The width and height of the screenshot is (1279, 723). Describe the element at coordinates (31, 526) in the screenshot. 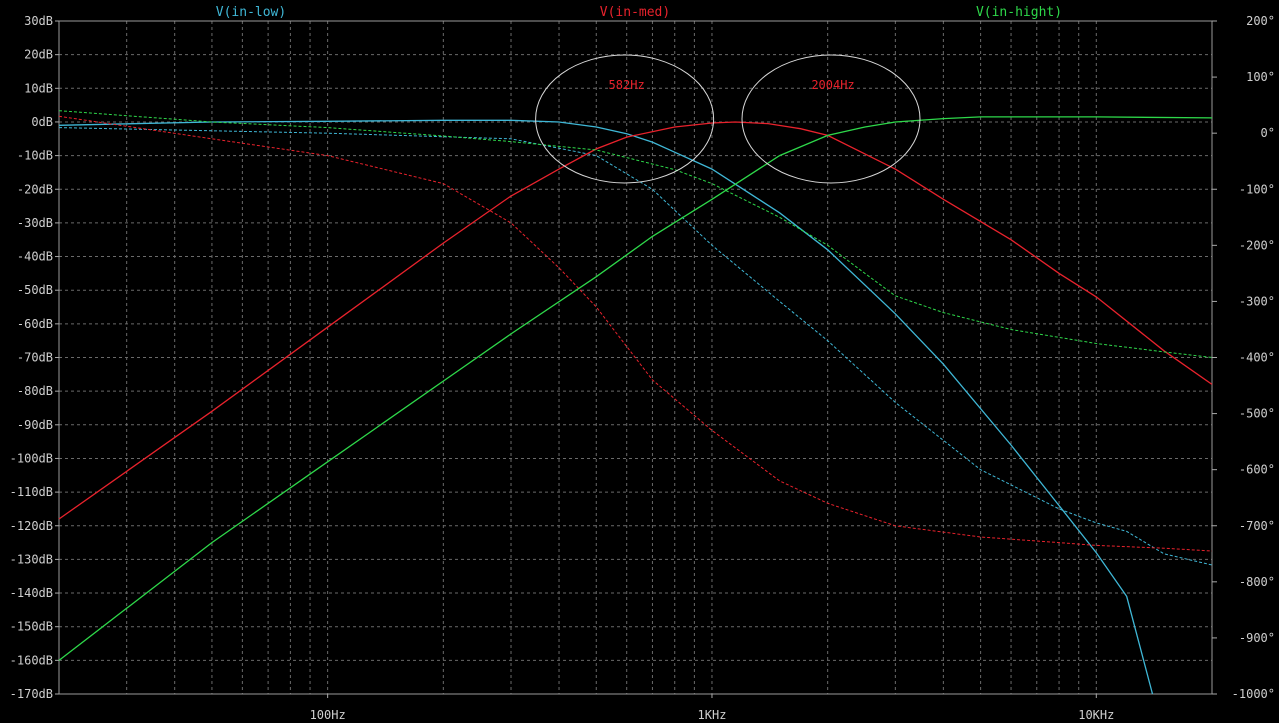

I see `y-tick-label: -120dB` at that location.